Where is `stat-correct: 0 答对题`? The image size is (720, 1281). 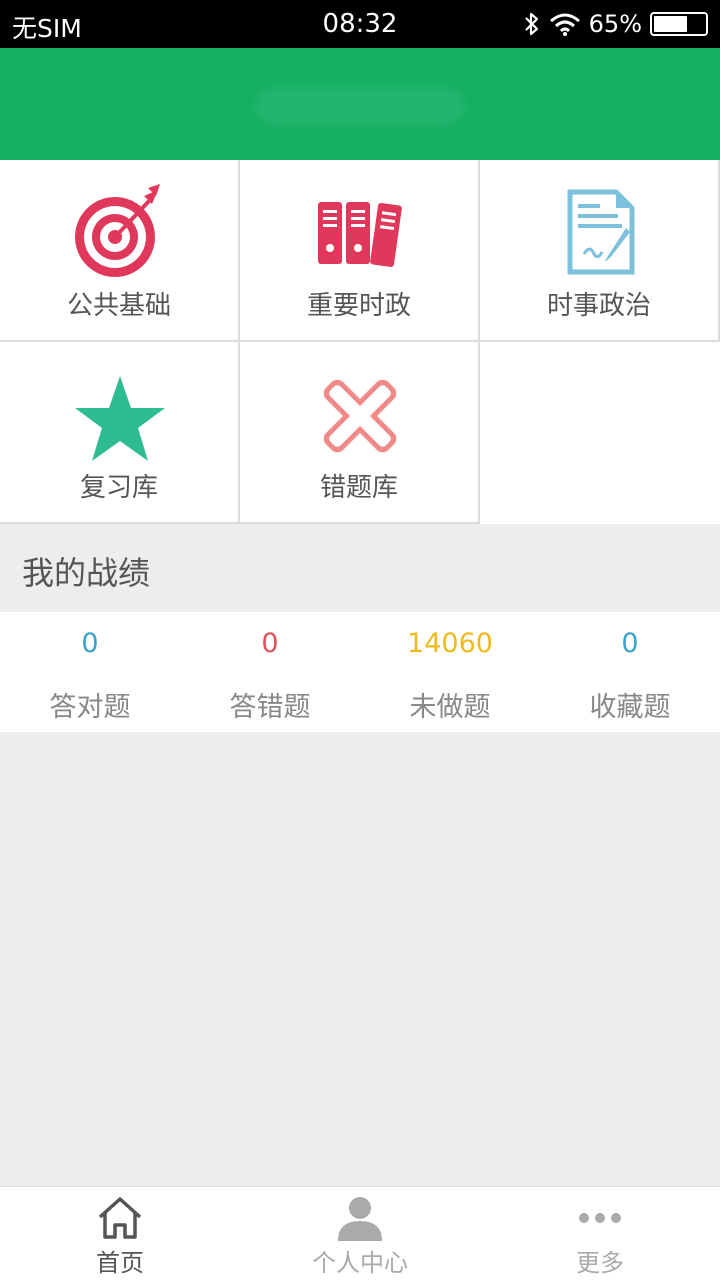
stat-correct: 0 答对题 is located at coordinates (90, 672).